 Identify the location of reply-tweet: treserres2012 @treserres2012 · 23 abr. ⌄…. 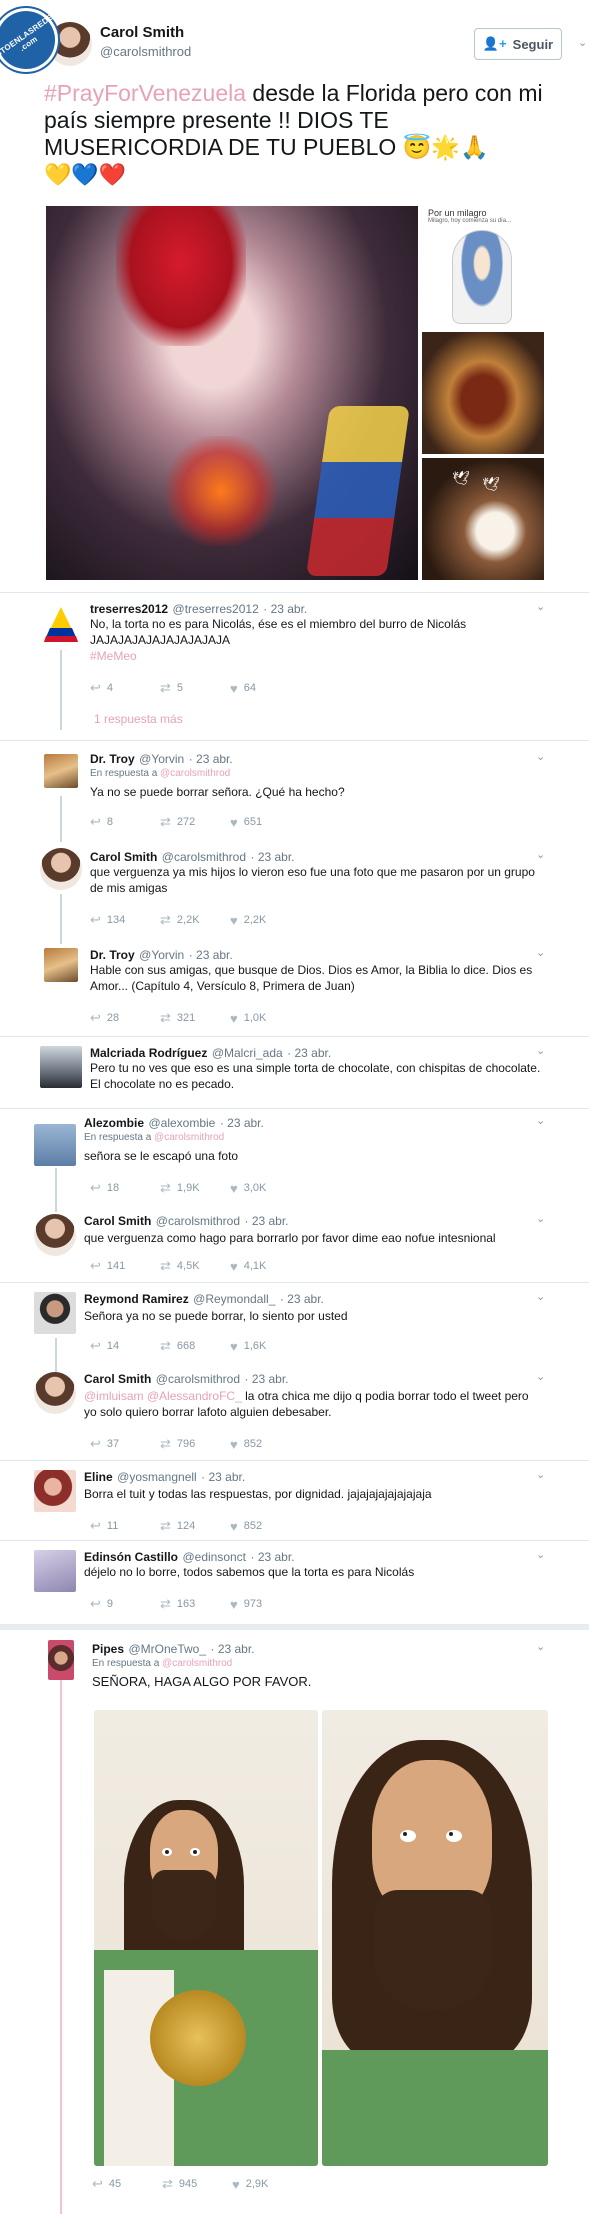
(294, 661).